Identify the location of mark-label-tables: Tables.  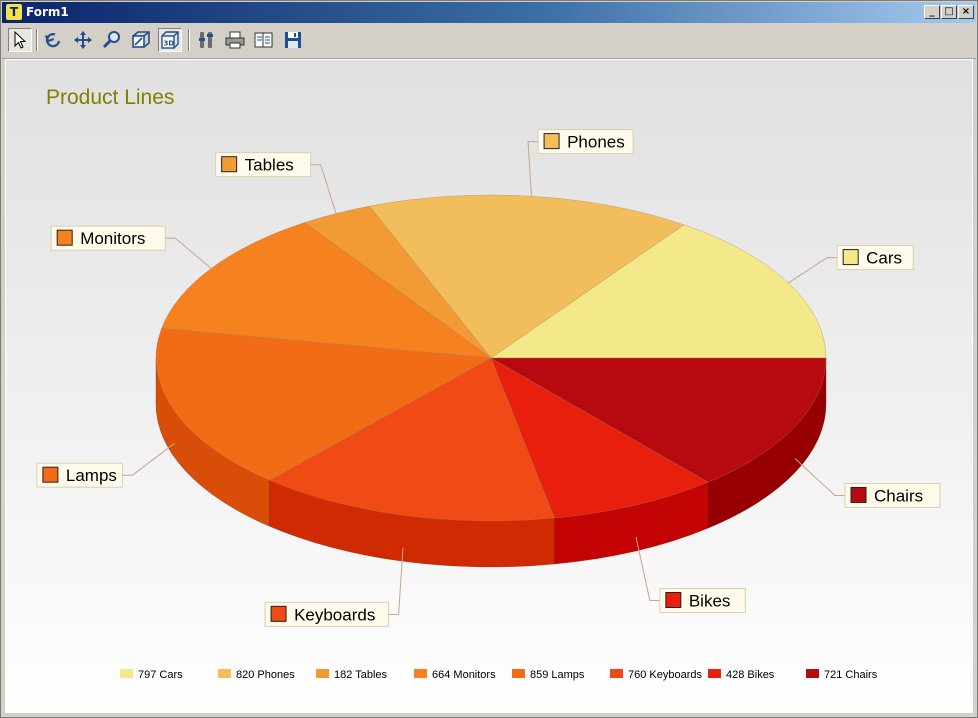
(263, 165).